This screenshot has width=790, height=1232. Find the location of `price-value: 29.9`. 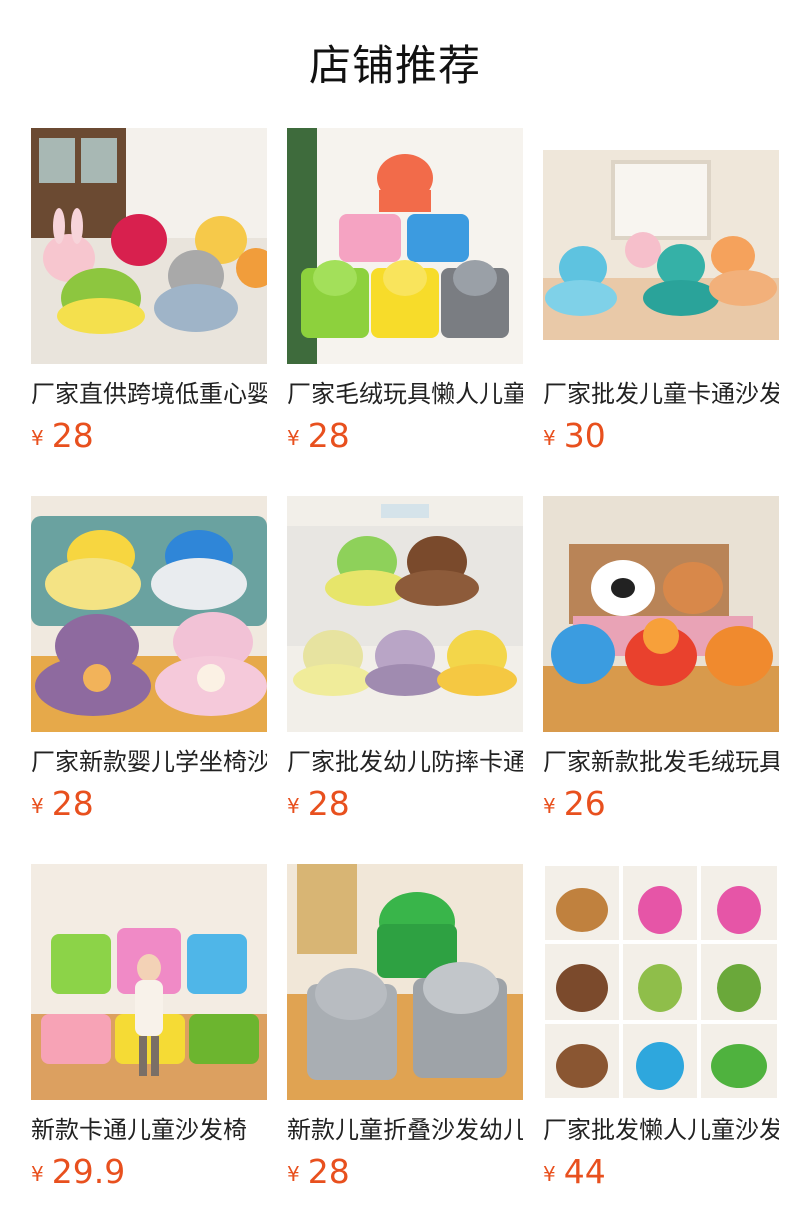

price-value: 29.9 is located at coordinates (88, 1171).